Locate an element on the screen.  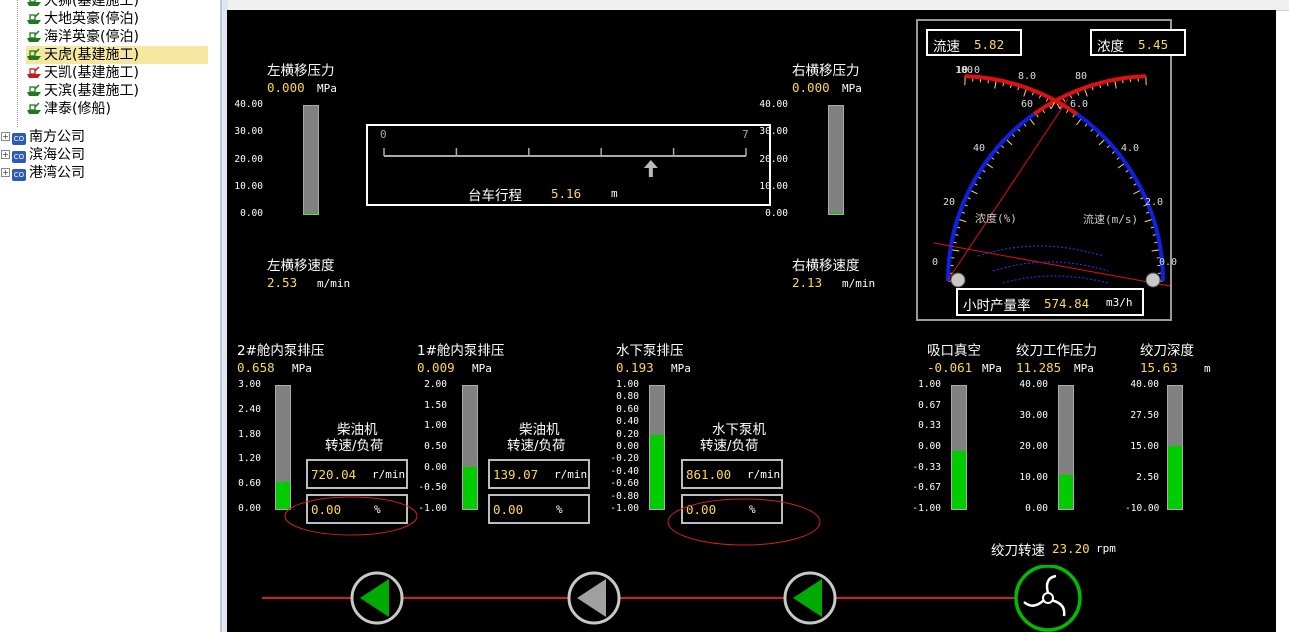
tree-item-company: CO 滨海公司 is located at coordinates (48, 155).